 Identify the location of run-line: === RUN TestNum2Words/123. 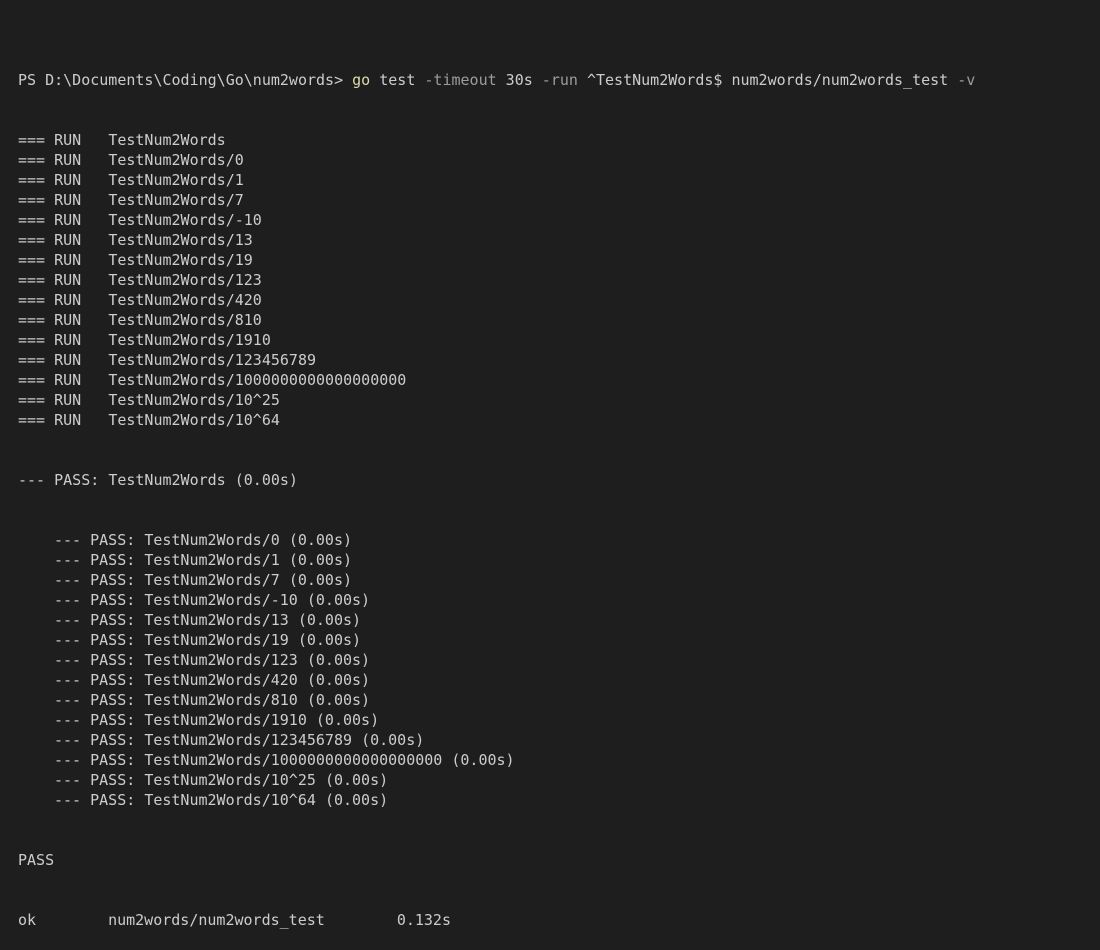
(559, 280).